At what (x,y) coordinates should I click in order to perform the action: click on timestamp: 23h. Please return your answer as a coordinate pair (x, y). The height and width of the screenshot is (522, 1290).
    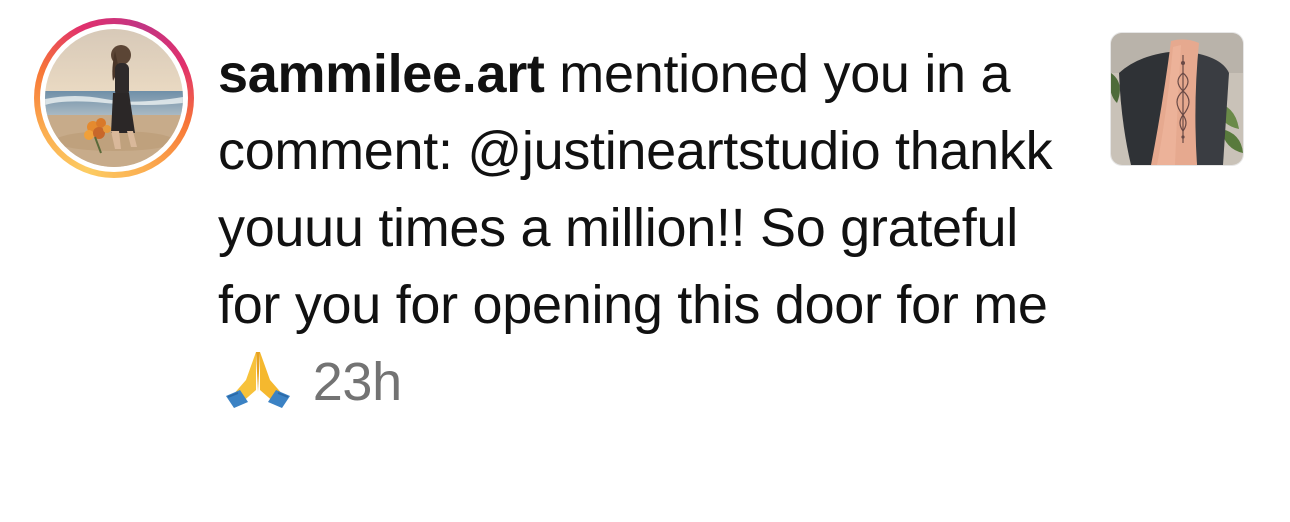
    Looking at the image, I should click on (357, 382).